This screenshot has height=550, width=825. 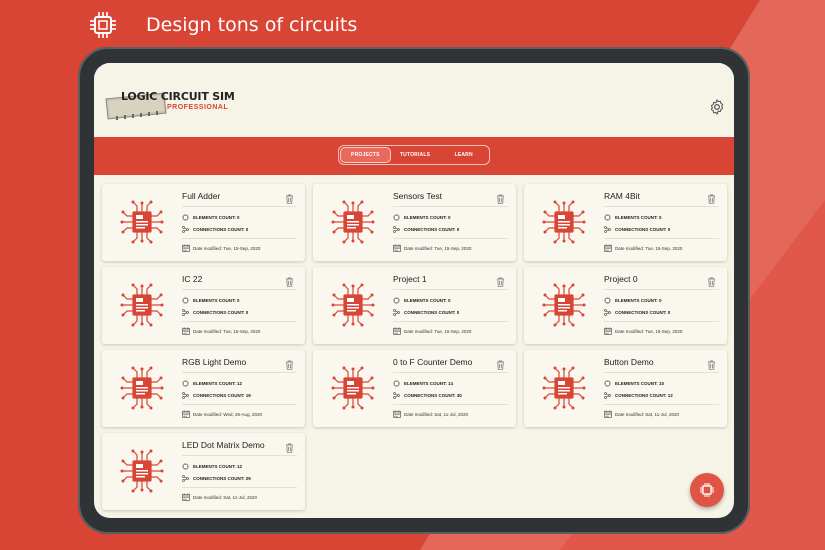 What do you see at coordinates (463, 155) in the screenshot?
I see `tab-learn: LEARN` at bounding box center [463, 155].